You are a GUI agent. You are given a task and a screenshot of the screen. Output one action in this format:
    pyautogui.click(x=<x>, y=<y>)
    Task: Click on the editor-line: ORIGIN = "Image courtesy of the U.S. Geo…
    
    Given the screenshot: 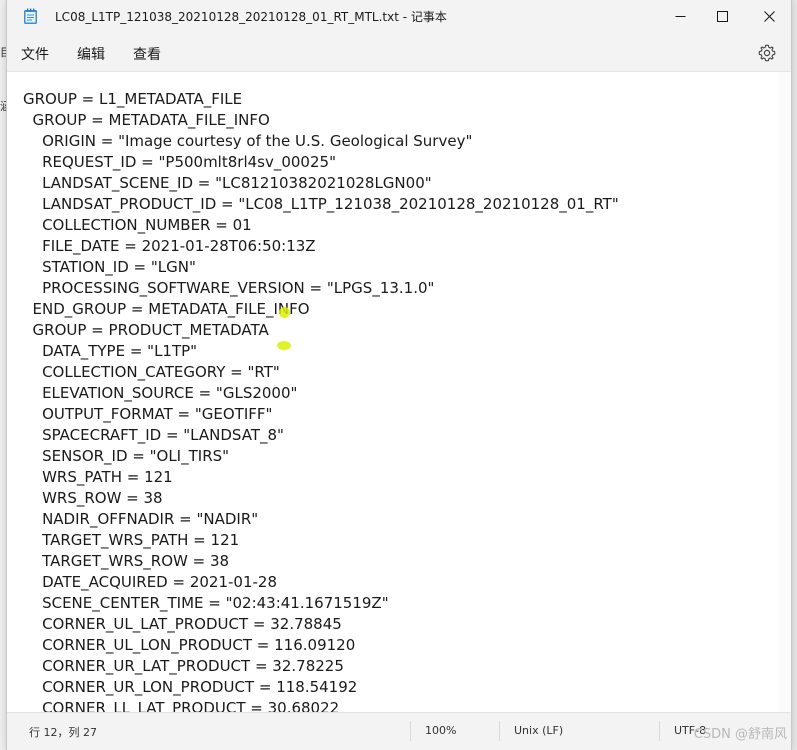 What is the action you would take?
    pyautogui.click(x=321, y=141)
    